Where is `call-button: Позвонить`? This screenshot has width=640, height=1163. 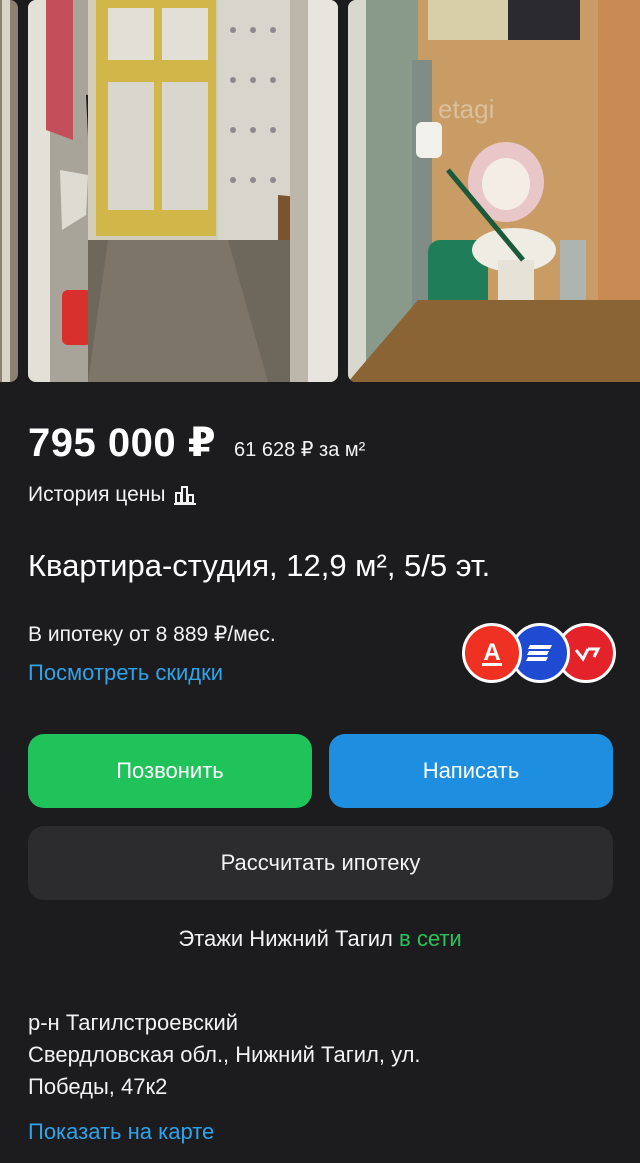
call-button: Позвонить is located at coordinates (170, 771).